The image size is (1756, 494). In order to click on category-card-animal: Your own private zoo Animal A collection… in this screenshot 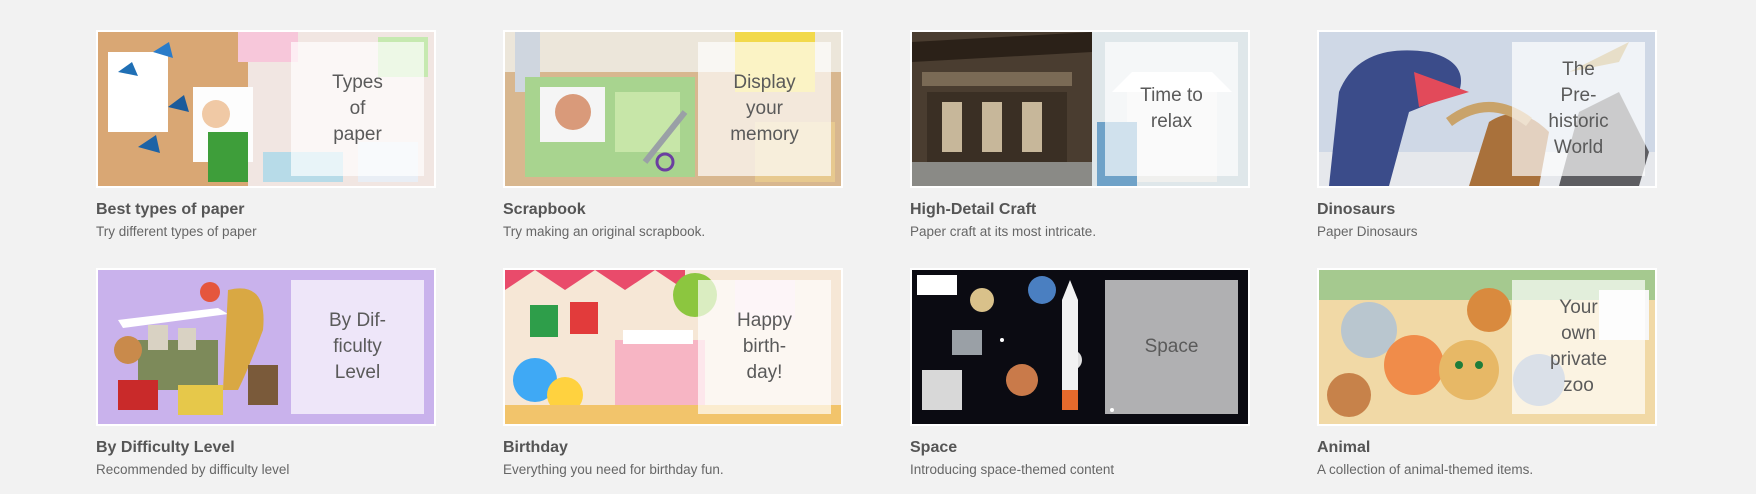, I will do `click(1487, 373)`.